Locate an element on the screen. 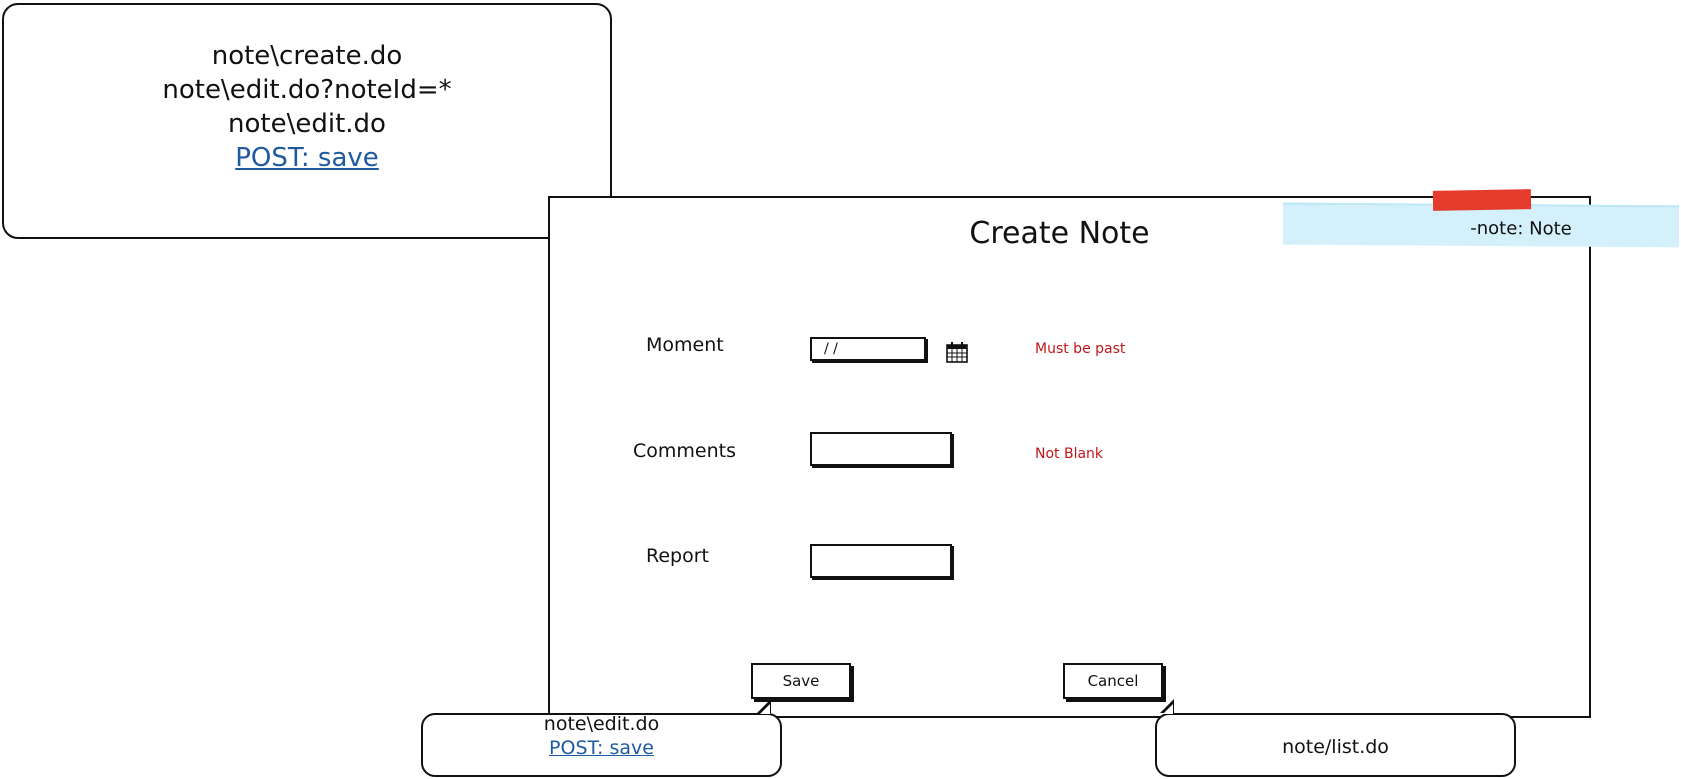  report-label: Report is located at coordinates (677, 556).